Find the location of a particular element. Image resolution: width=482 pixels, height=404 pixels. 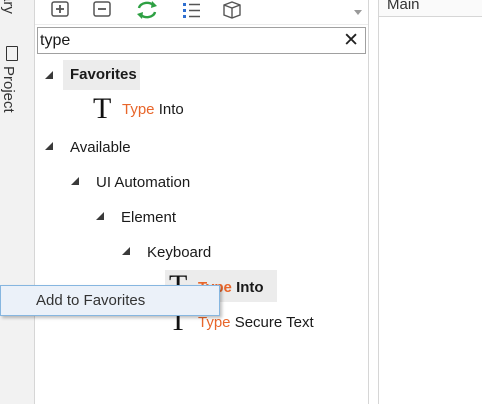

tree-node-available: Available is located at coordinates (195, 147).